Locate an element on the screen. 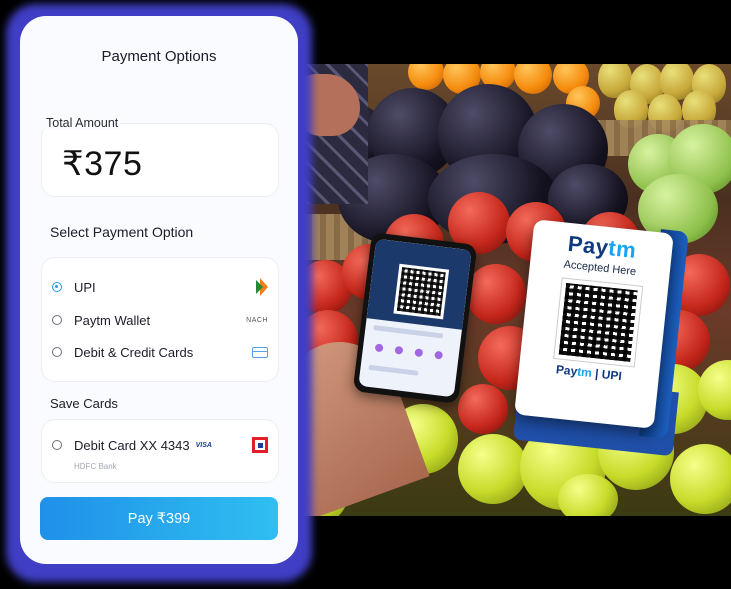 This screenshot has height=589, width=731. total-amount-box: ₹375 is located at coordinates (160, 160).